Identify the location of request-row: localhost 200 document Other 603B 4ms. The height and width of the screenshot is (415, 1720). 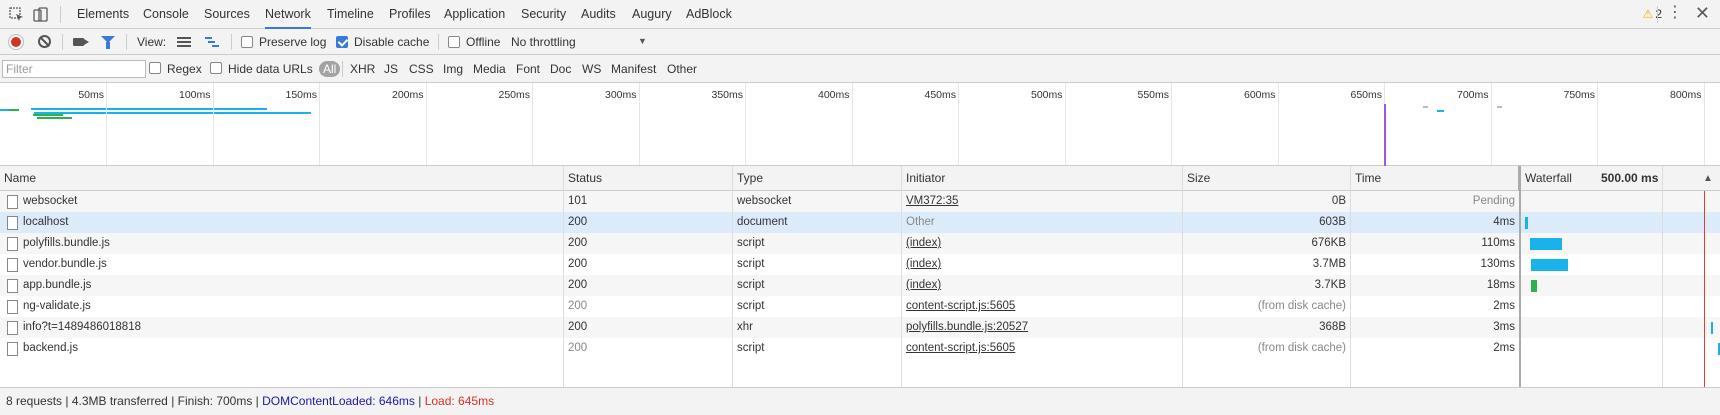
(860, 222).